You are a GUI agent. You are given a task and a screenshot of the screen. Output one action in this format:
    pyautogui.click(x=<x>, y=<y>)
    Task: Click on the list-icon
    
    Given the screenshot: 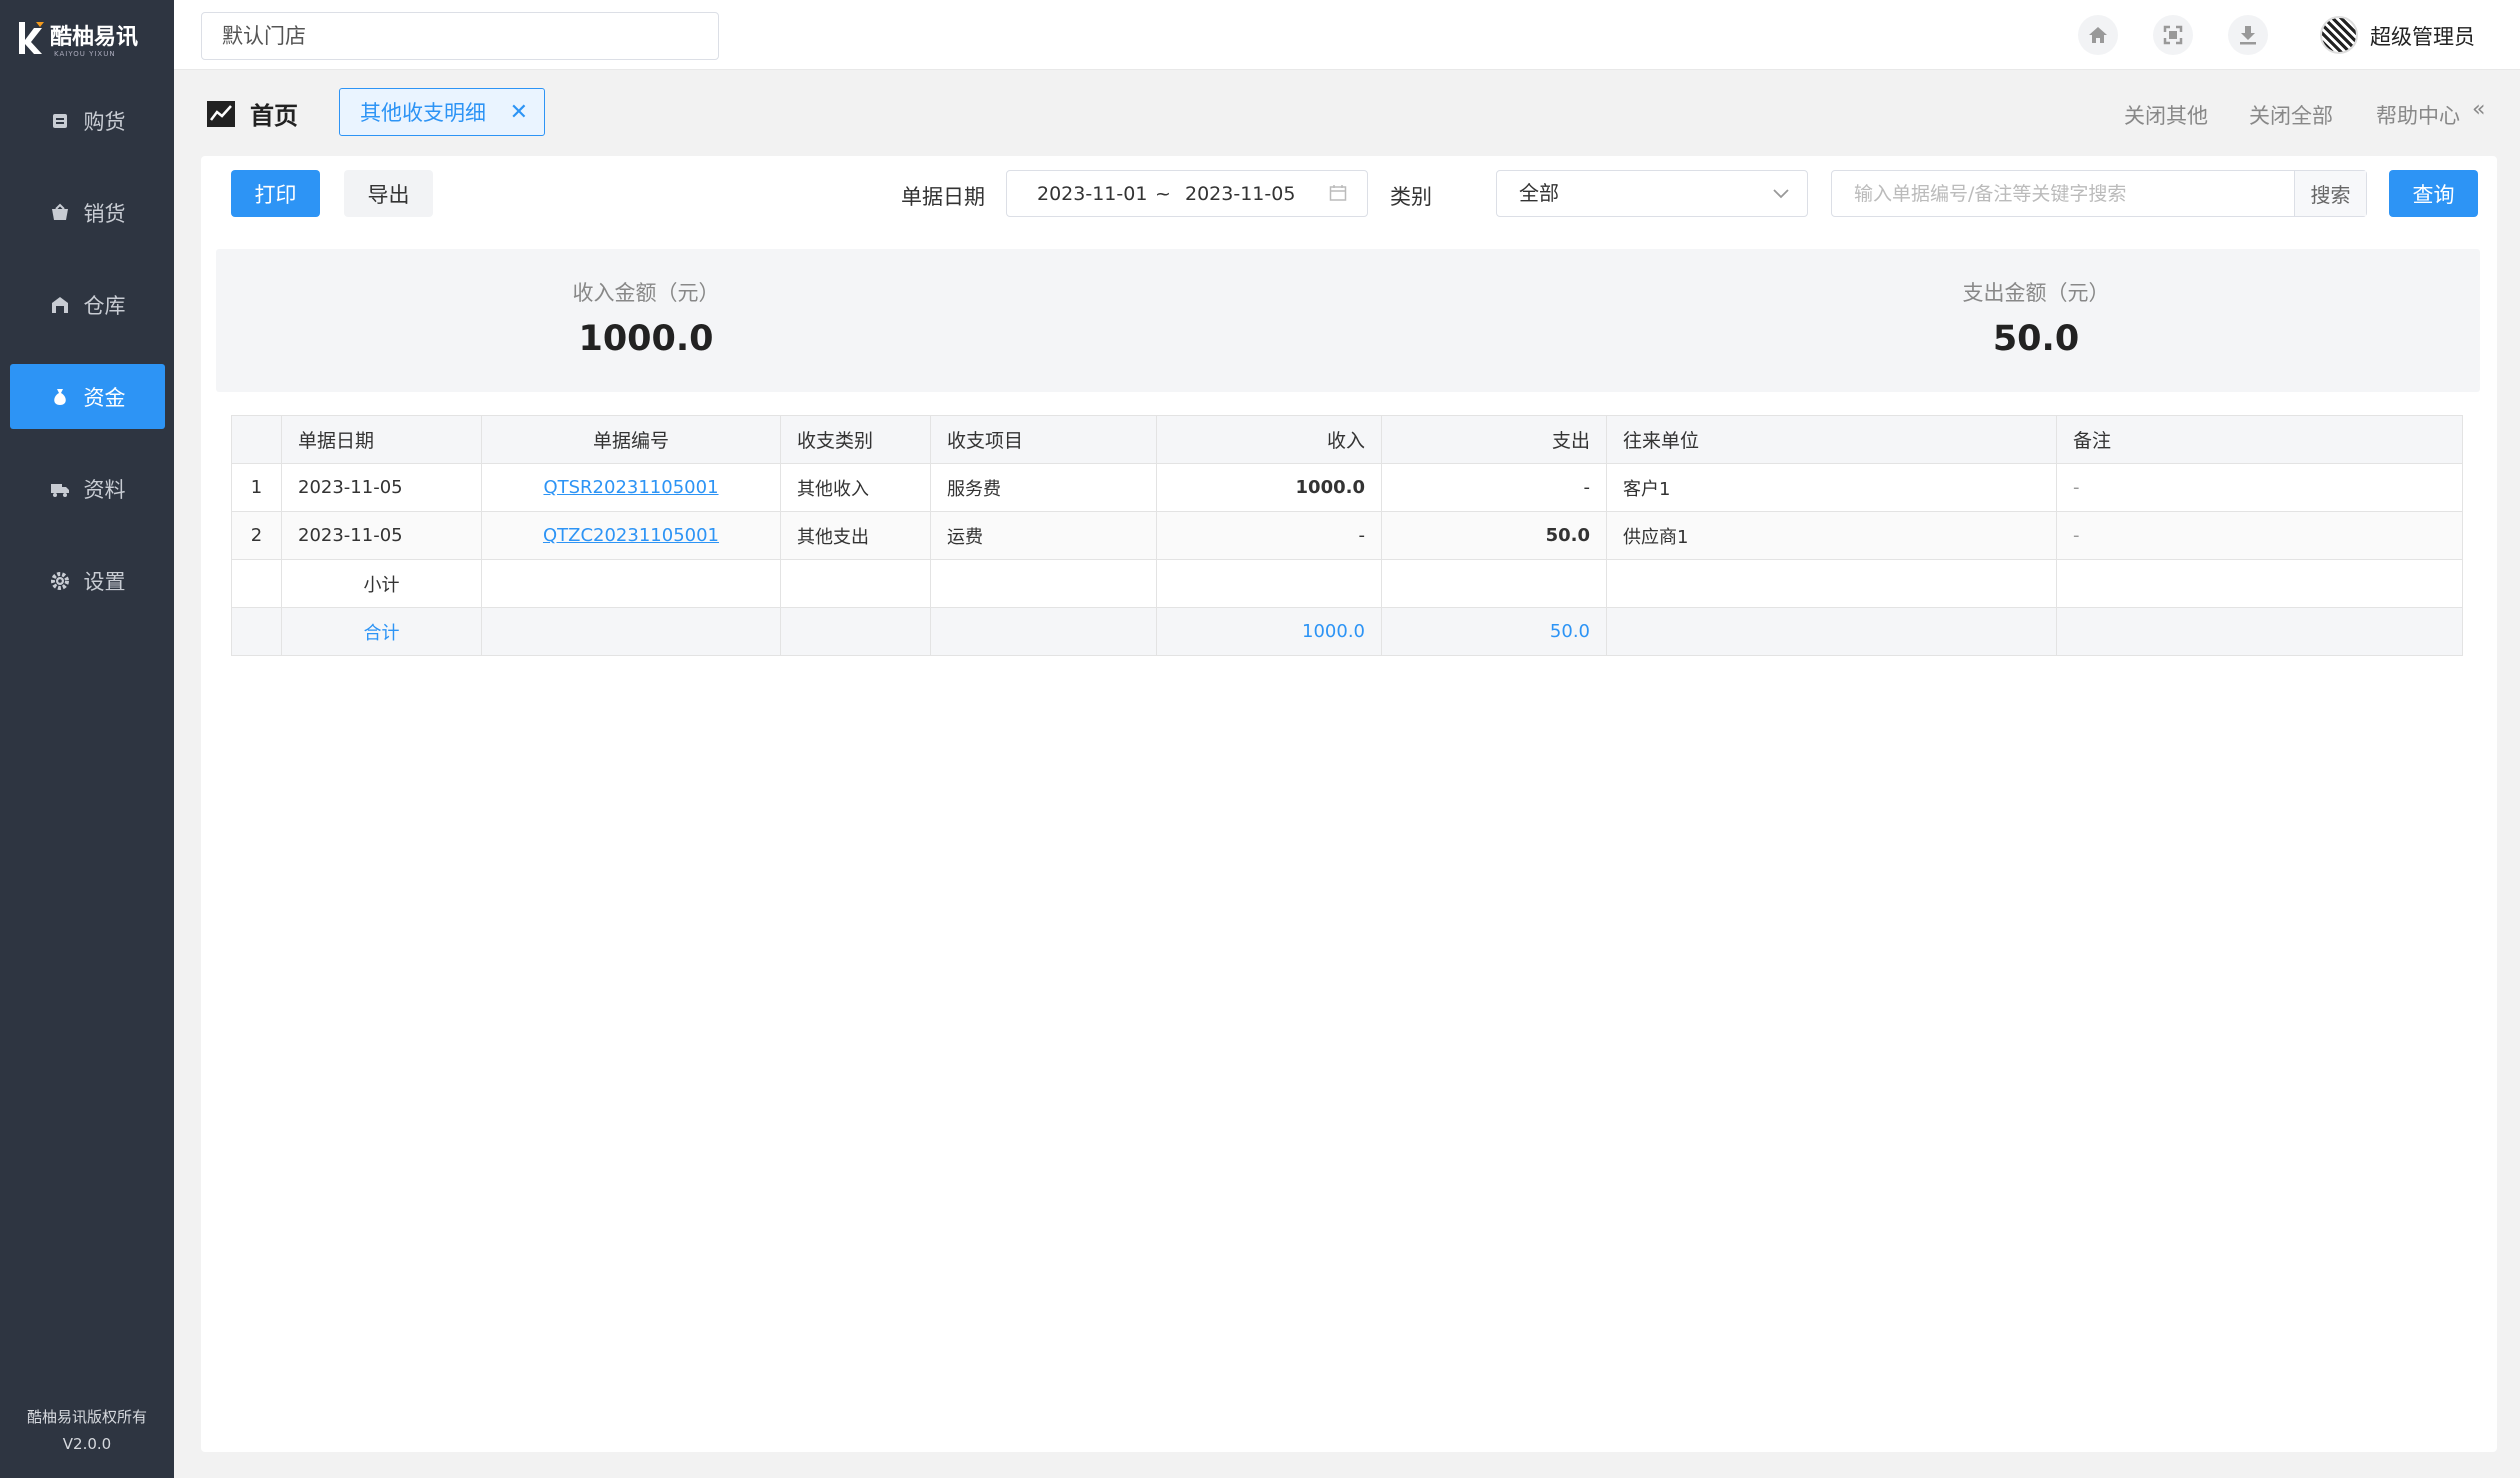 What is the action you would take?
    pyautogui.click(x=59, y=120)
    